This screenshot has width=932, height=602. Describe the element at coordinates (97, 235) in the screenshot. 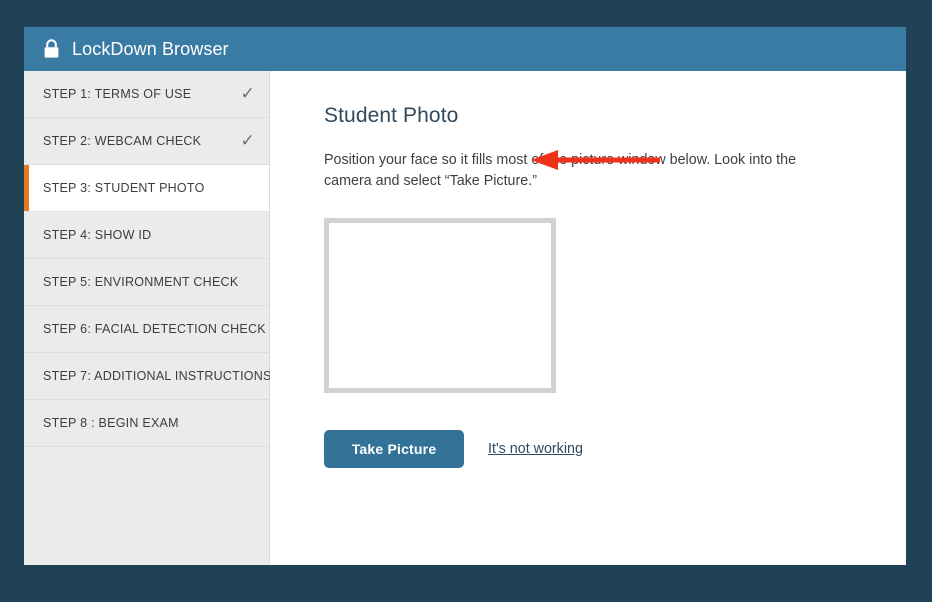

I see `step-label: STEP 4: SHOW ID` at that location.